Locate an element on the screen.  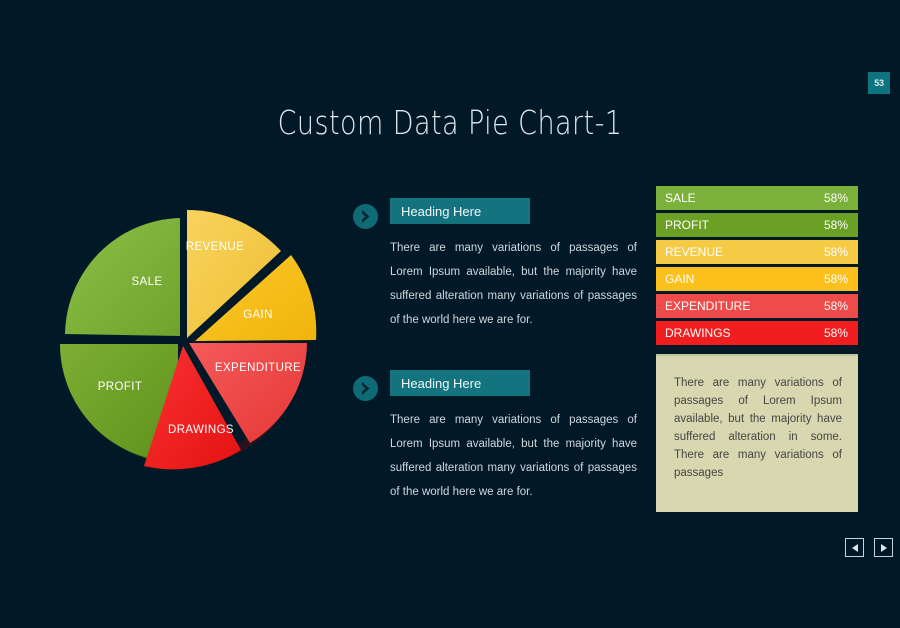
legend-row-expenditure: EXPENDITURE 58% is located at coordinates (757, 306).